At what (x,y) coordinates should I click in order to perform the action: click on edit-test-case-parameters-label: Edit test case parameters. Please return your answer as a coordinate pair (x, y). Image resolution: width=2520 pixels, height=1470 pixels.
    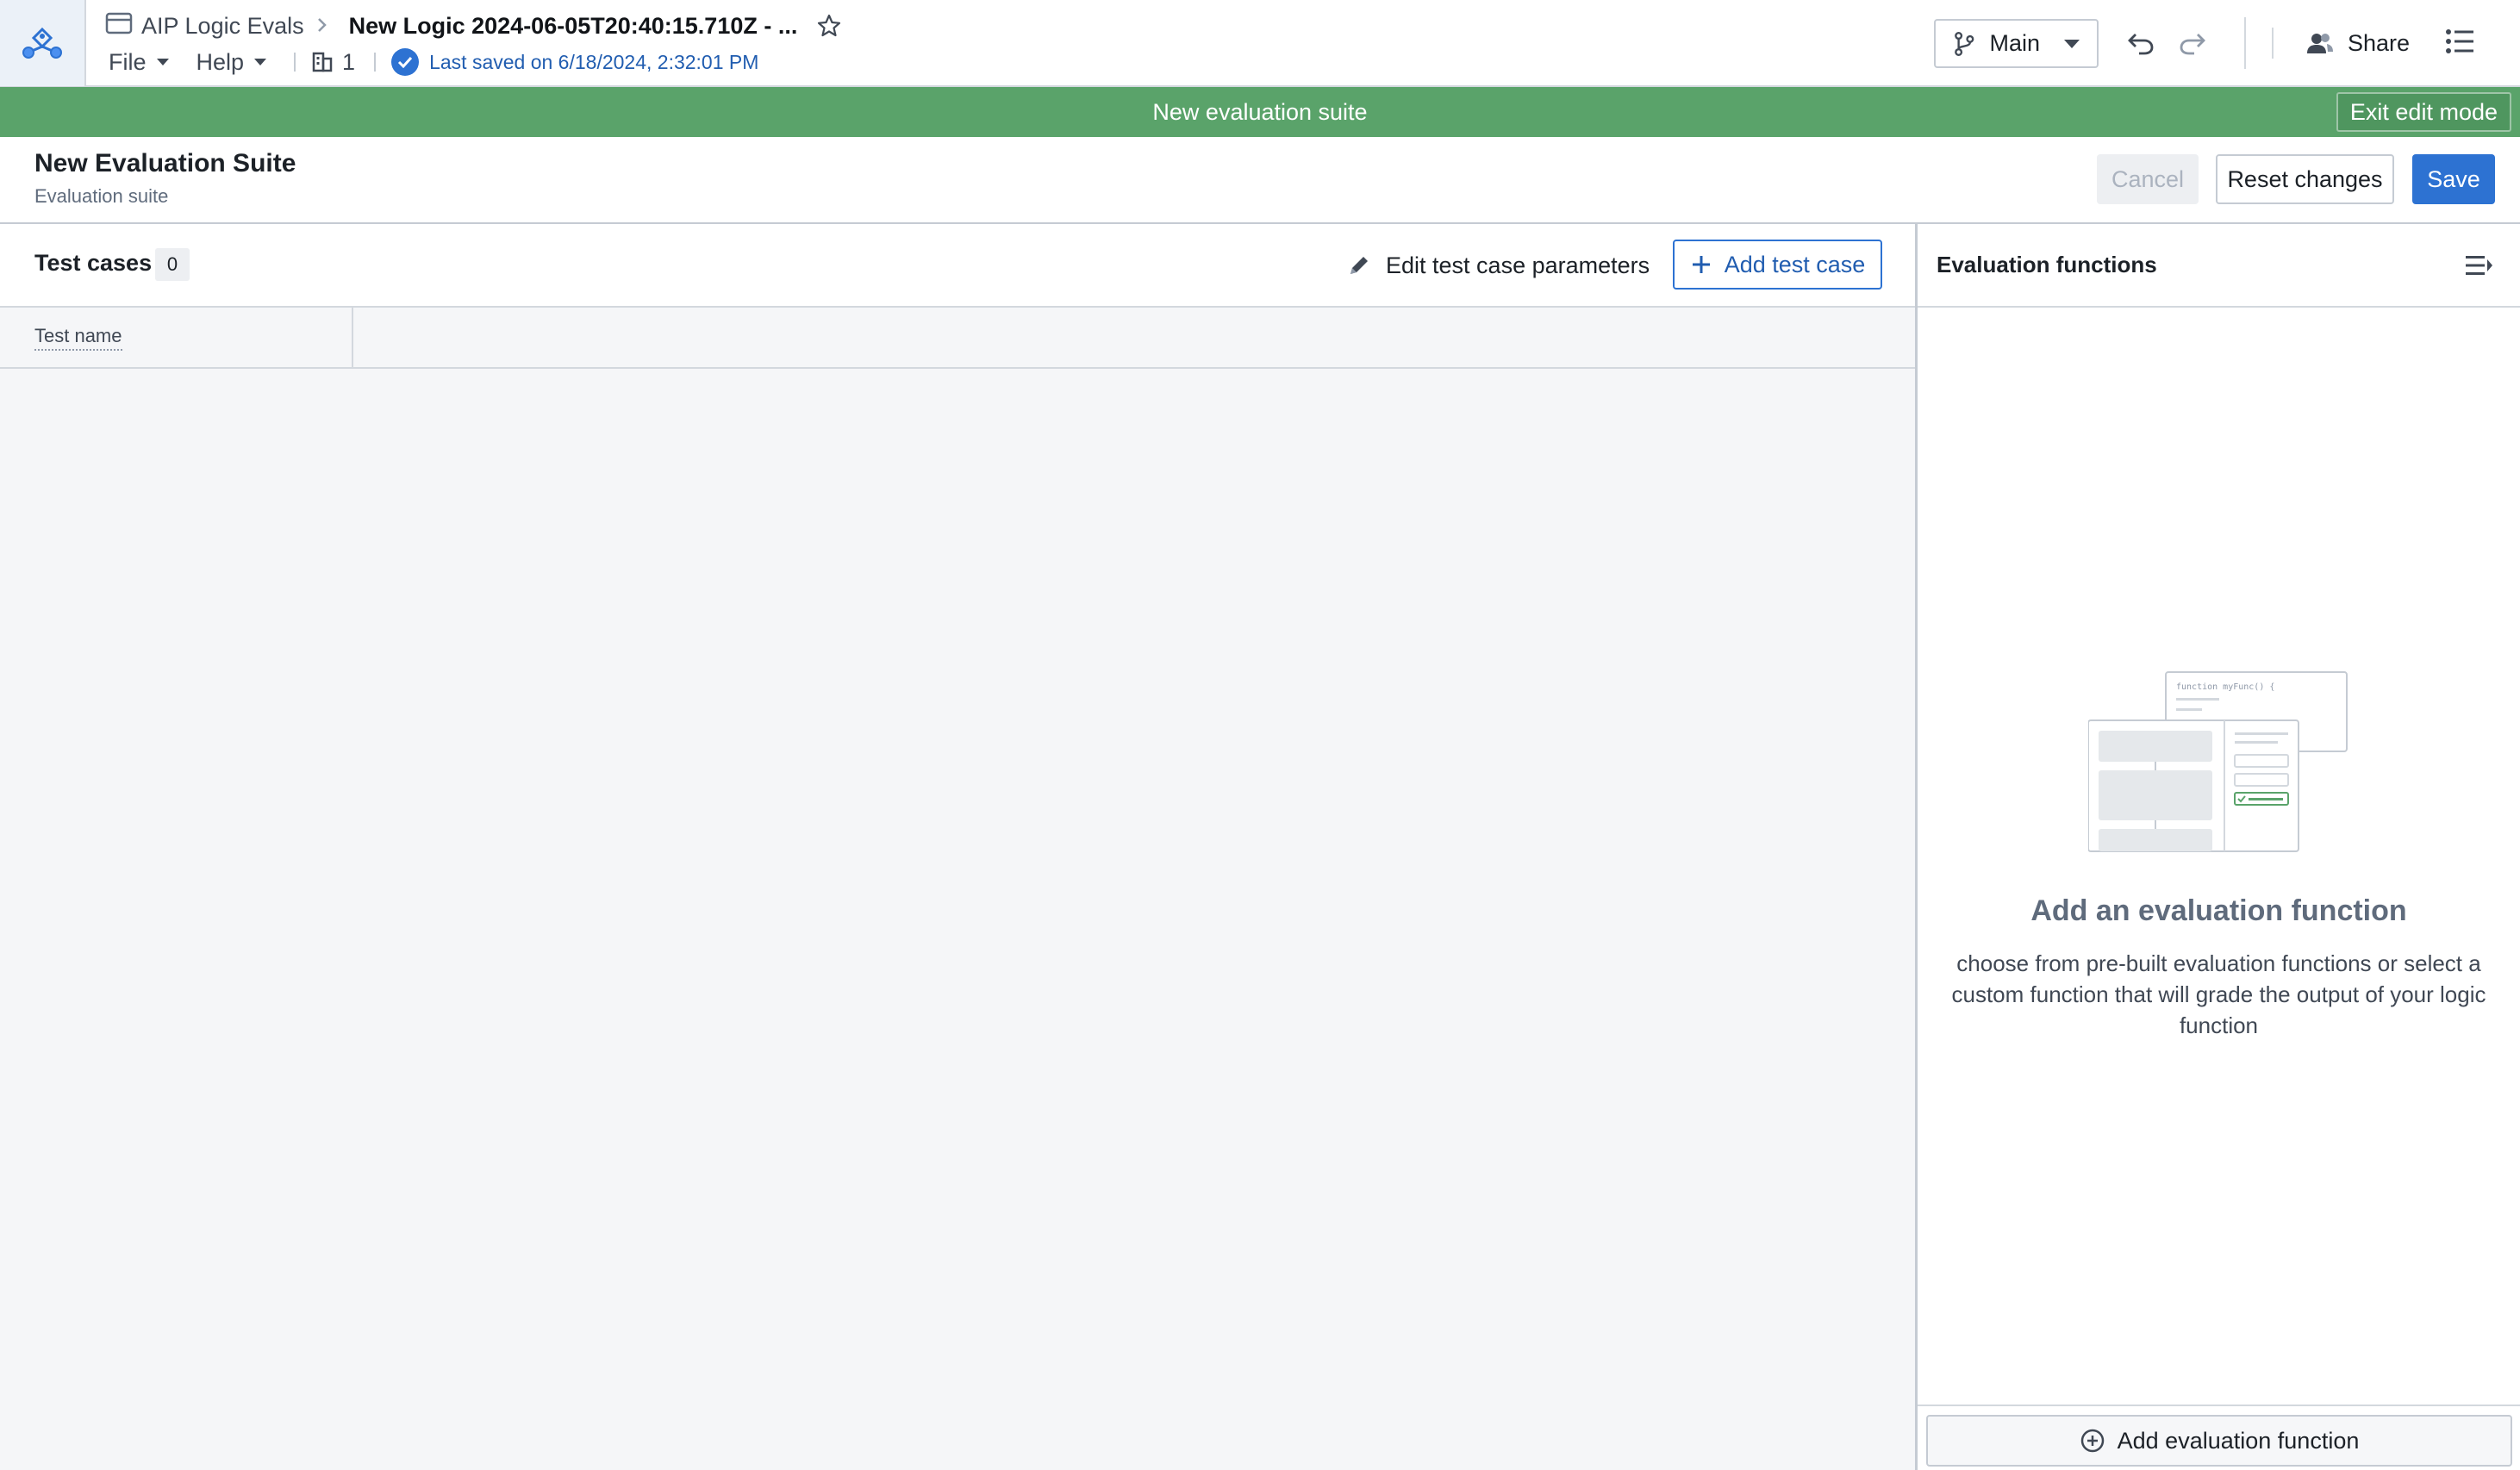
    Looking at the image, I should click on (1518, 265).